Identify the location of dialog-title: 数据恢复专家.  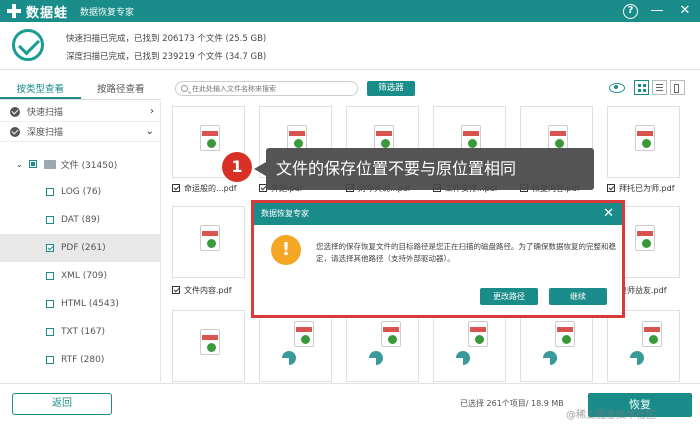
(285, 213).